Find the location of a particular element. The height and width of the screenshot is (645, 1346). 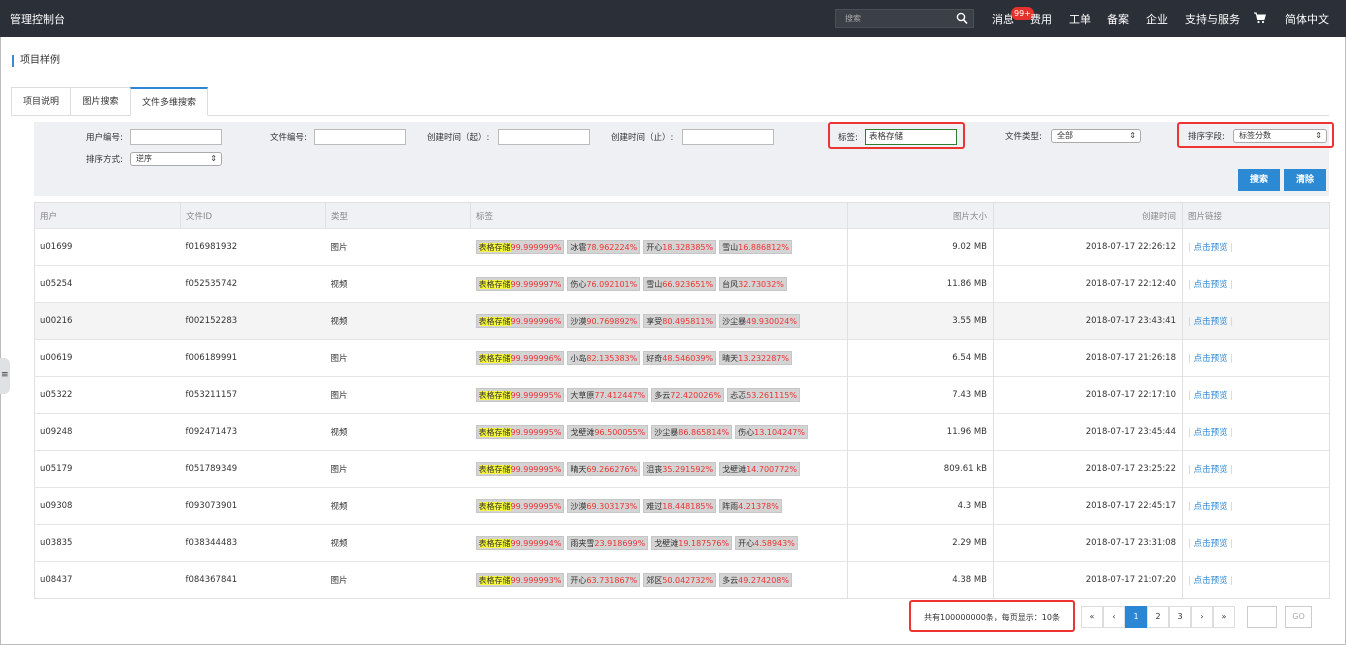

nav-tickets: 工单 is located at coordinates (1080, 19).